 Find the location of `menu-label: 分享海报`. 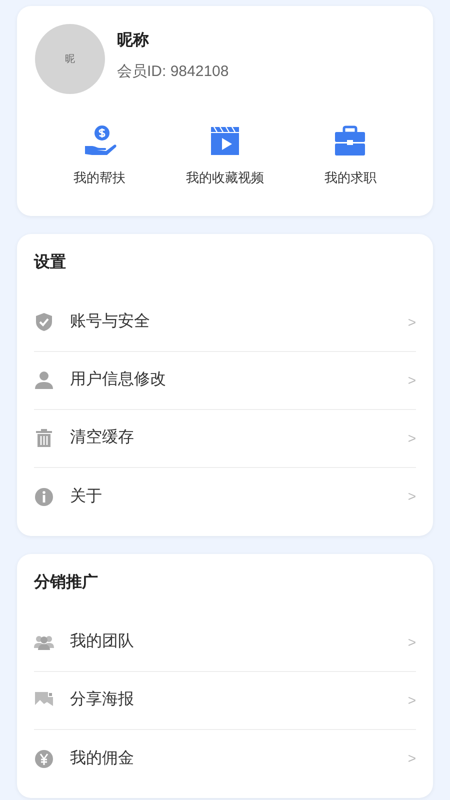

menu-label: 分享海报 is located at coordinates (102, 700).